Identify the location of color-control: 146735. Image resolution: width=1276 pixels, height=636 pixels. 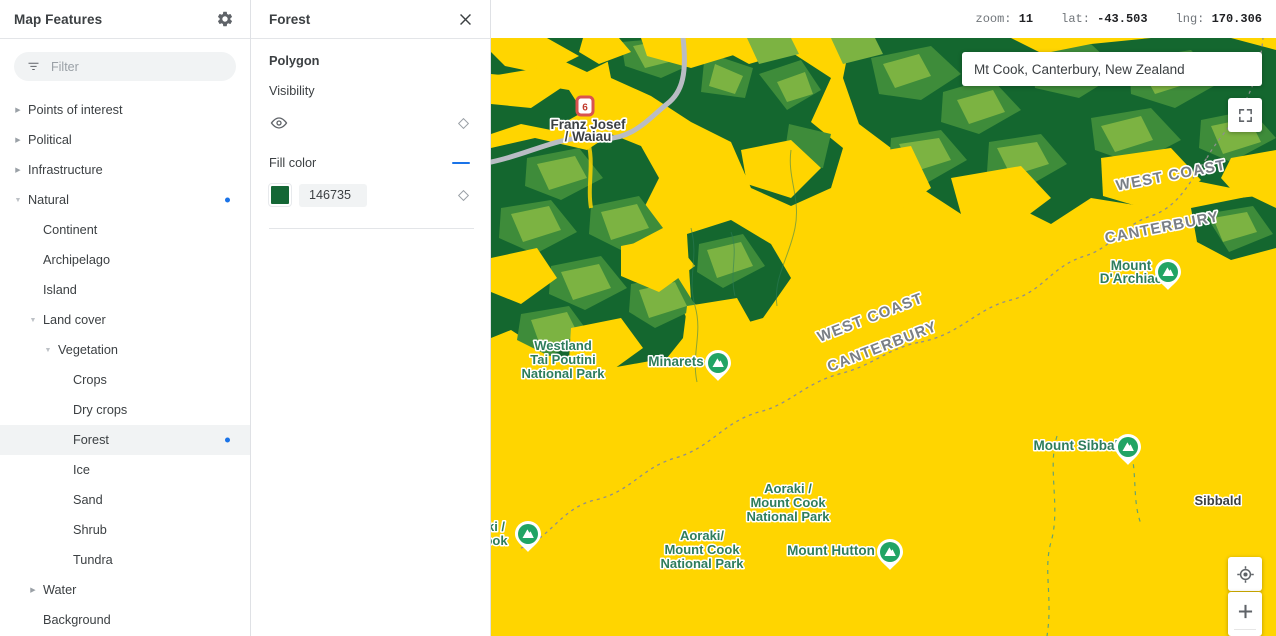
(317, 195).